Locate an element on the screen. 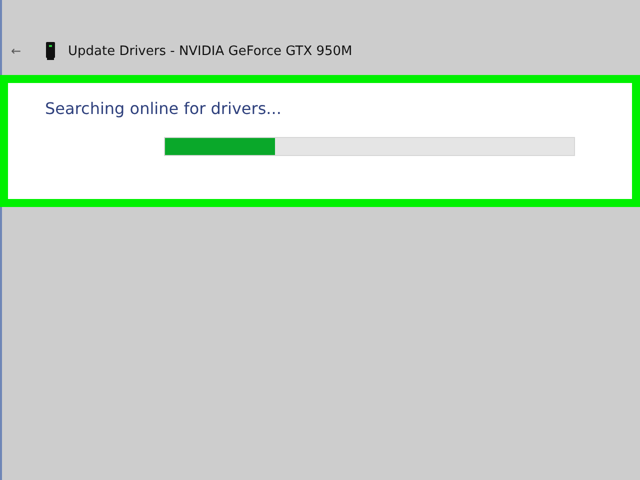 This screenshot has width=640, height=480. back-button: ← is located at coordinates (23, 51).